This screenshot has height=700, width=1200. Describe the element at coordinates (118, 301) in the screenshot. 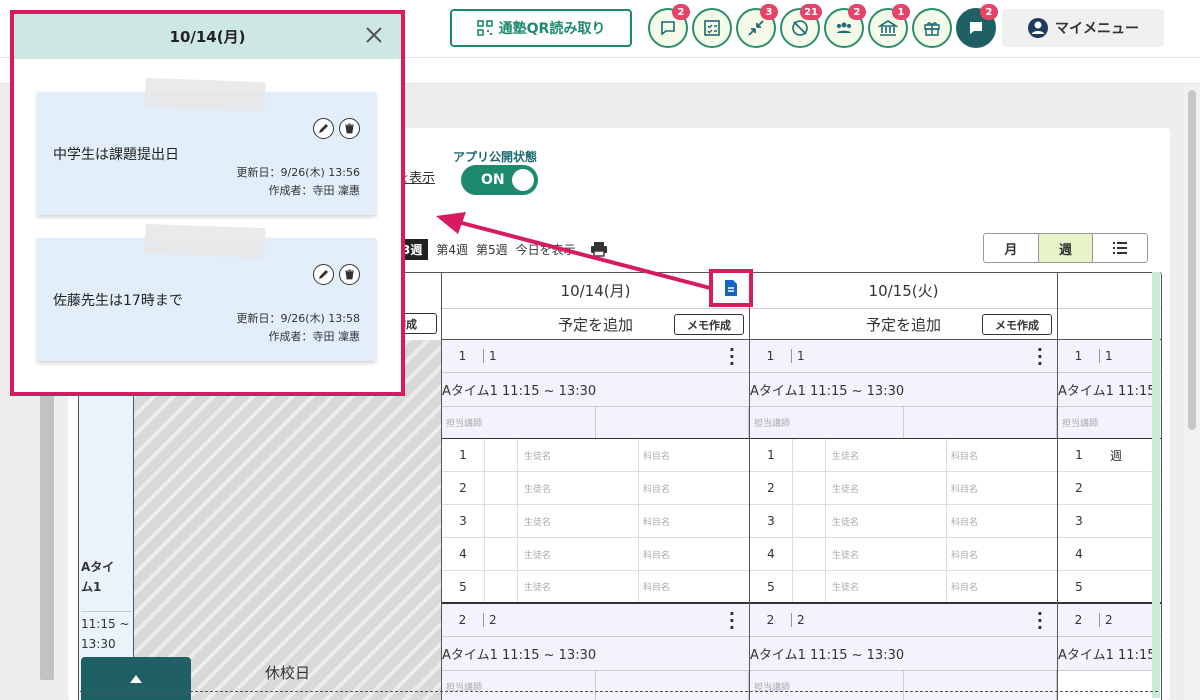

I see `memo-title: 佐藤先生は17時まで` at that location.